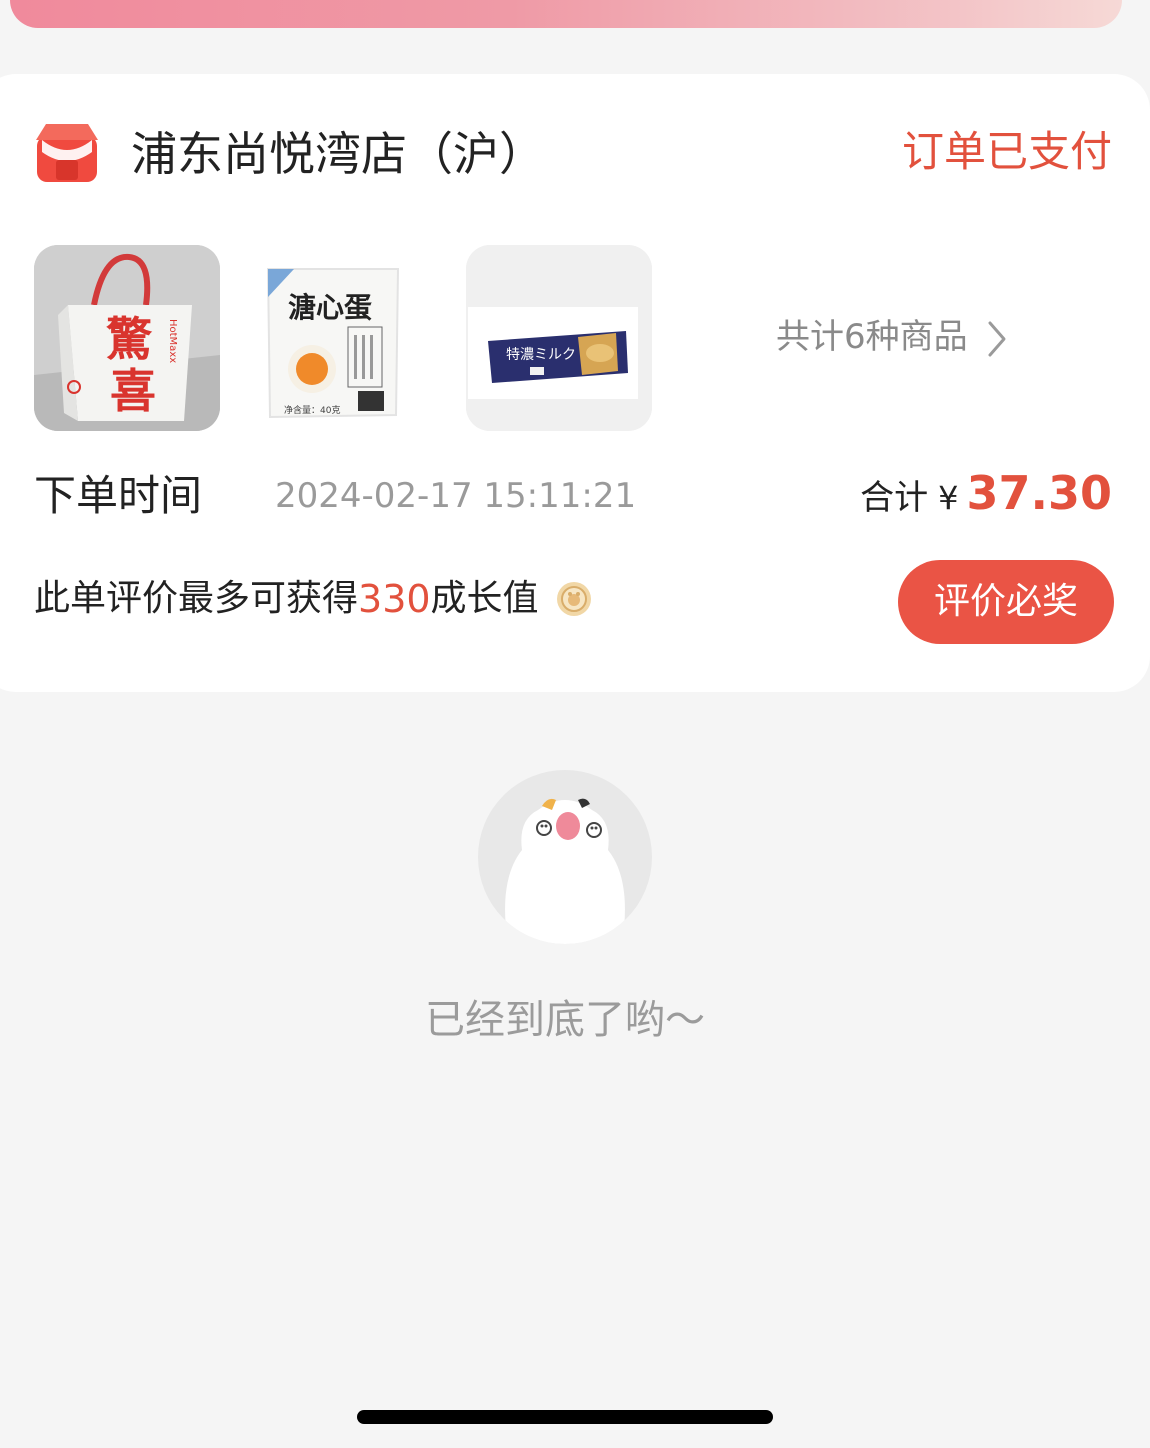 The width and height of the screenshot is (1150, 1448). Describe the element at coordinates (312, 410) in the screenshot. I see `svg-text: 净含量：40克` at that location.